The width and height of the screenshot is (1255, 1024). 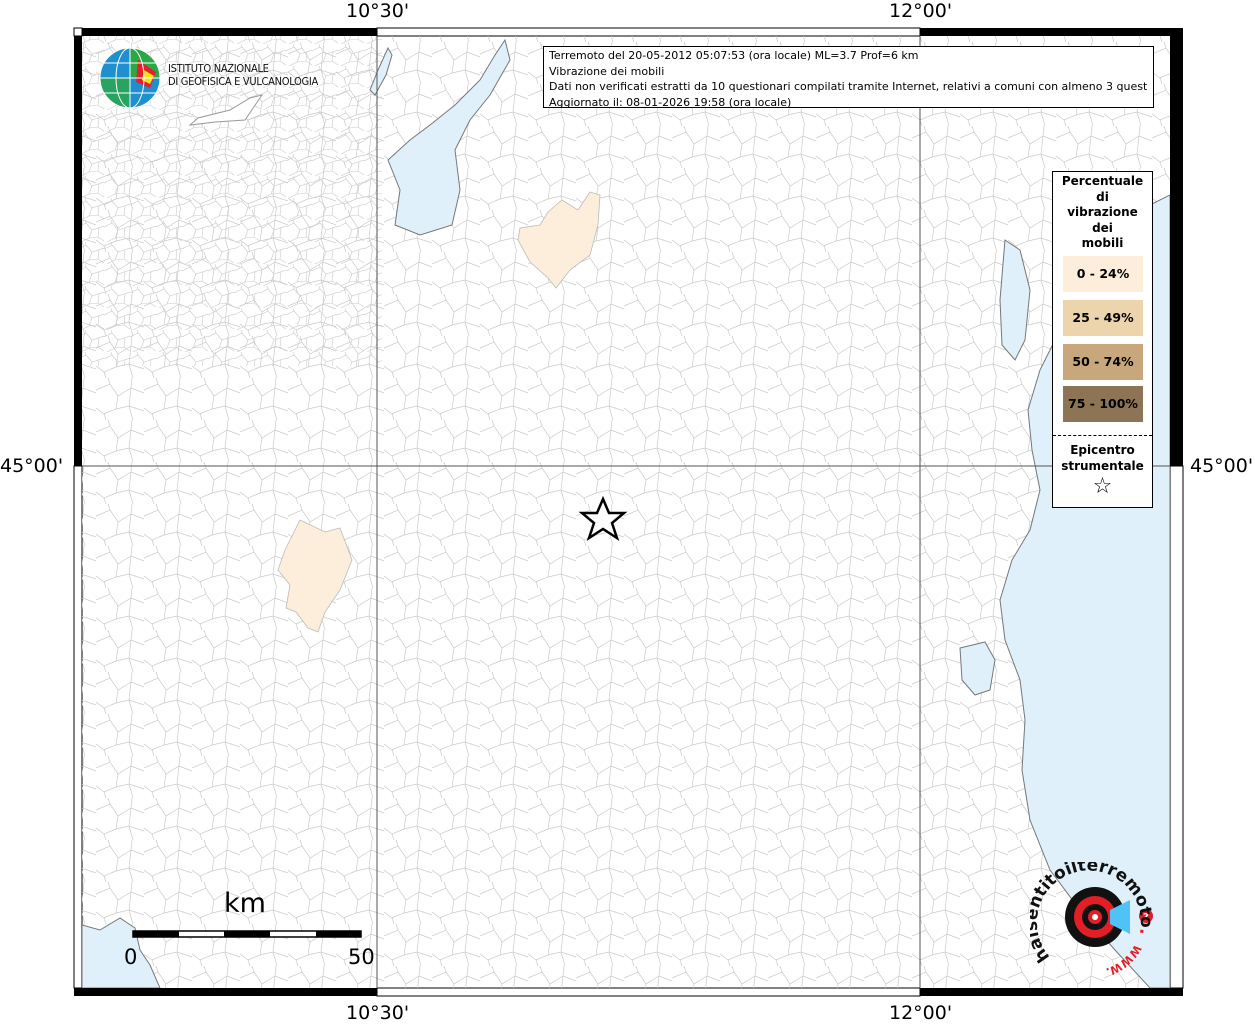 What do you see at coordinates (1222, 466) in the screenshot?
I see `lat-tick-right: 45°00'` at bounding box center [1222, 466].